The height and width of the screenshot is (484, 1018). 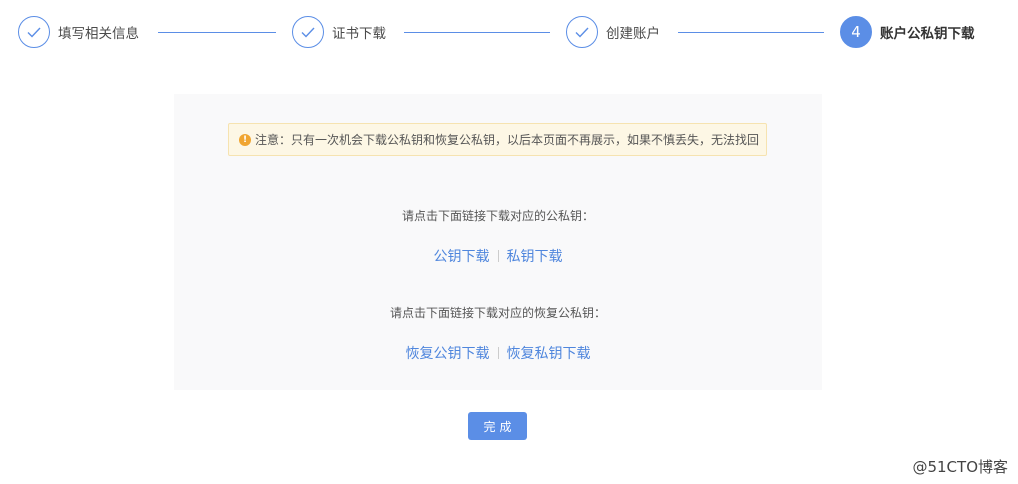 I want to click on step-4-number: 4, so click(x=856, y=32).